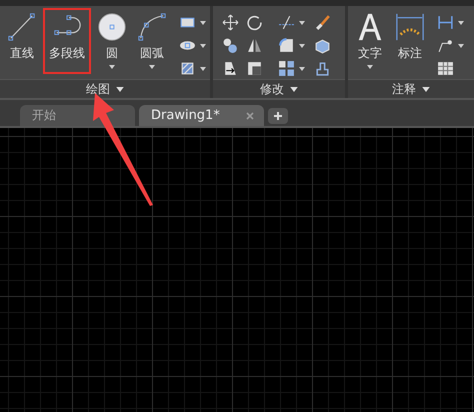 The height and width of the screenshot is (412, 474). I want to click on stretch-icon, so click(230, 68).